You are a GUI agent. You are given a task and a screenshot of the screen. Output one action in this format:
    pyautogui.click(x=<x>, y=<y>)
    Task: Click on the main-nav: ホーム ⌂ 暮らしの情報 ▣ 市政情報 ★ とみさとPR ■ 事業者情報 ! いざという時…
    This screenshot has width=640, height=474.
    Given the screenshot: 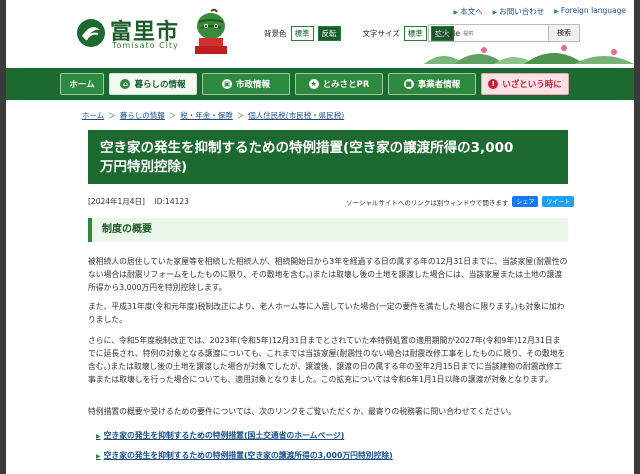 What is the action you would take?
    pyautogui.click(x=320, y=84)
    